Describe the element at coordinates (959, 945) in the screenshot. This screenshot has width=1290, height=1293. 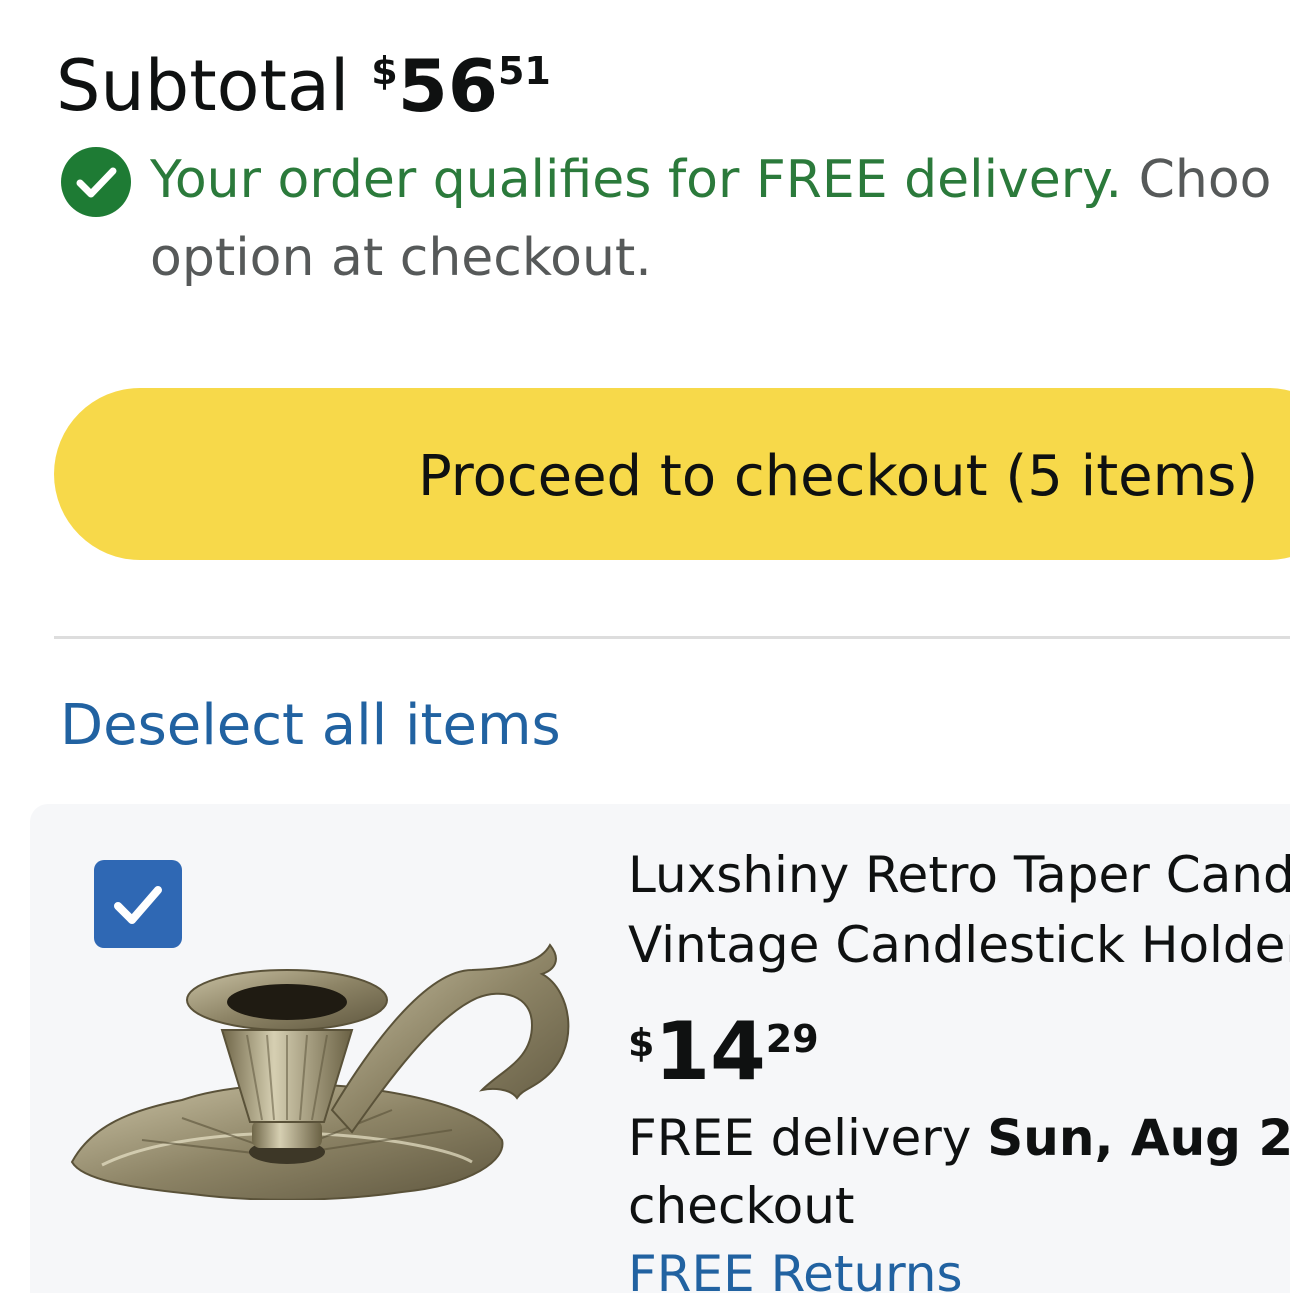
I see `item-title-line2: Vintage Candlestick Holder` at that location.